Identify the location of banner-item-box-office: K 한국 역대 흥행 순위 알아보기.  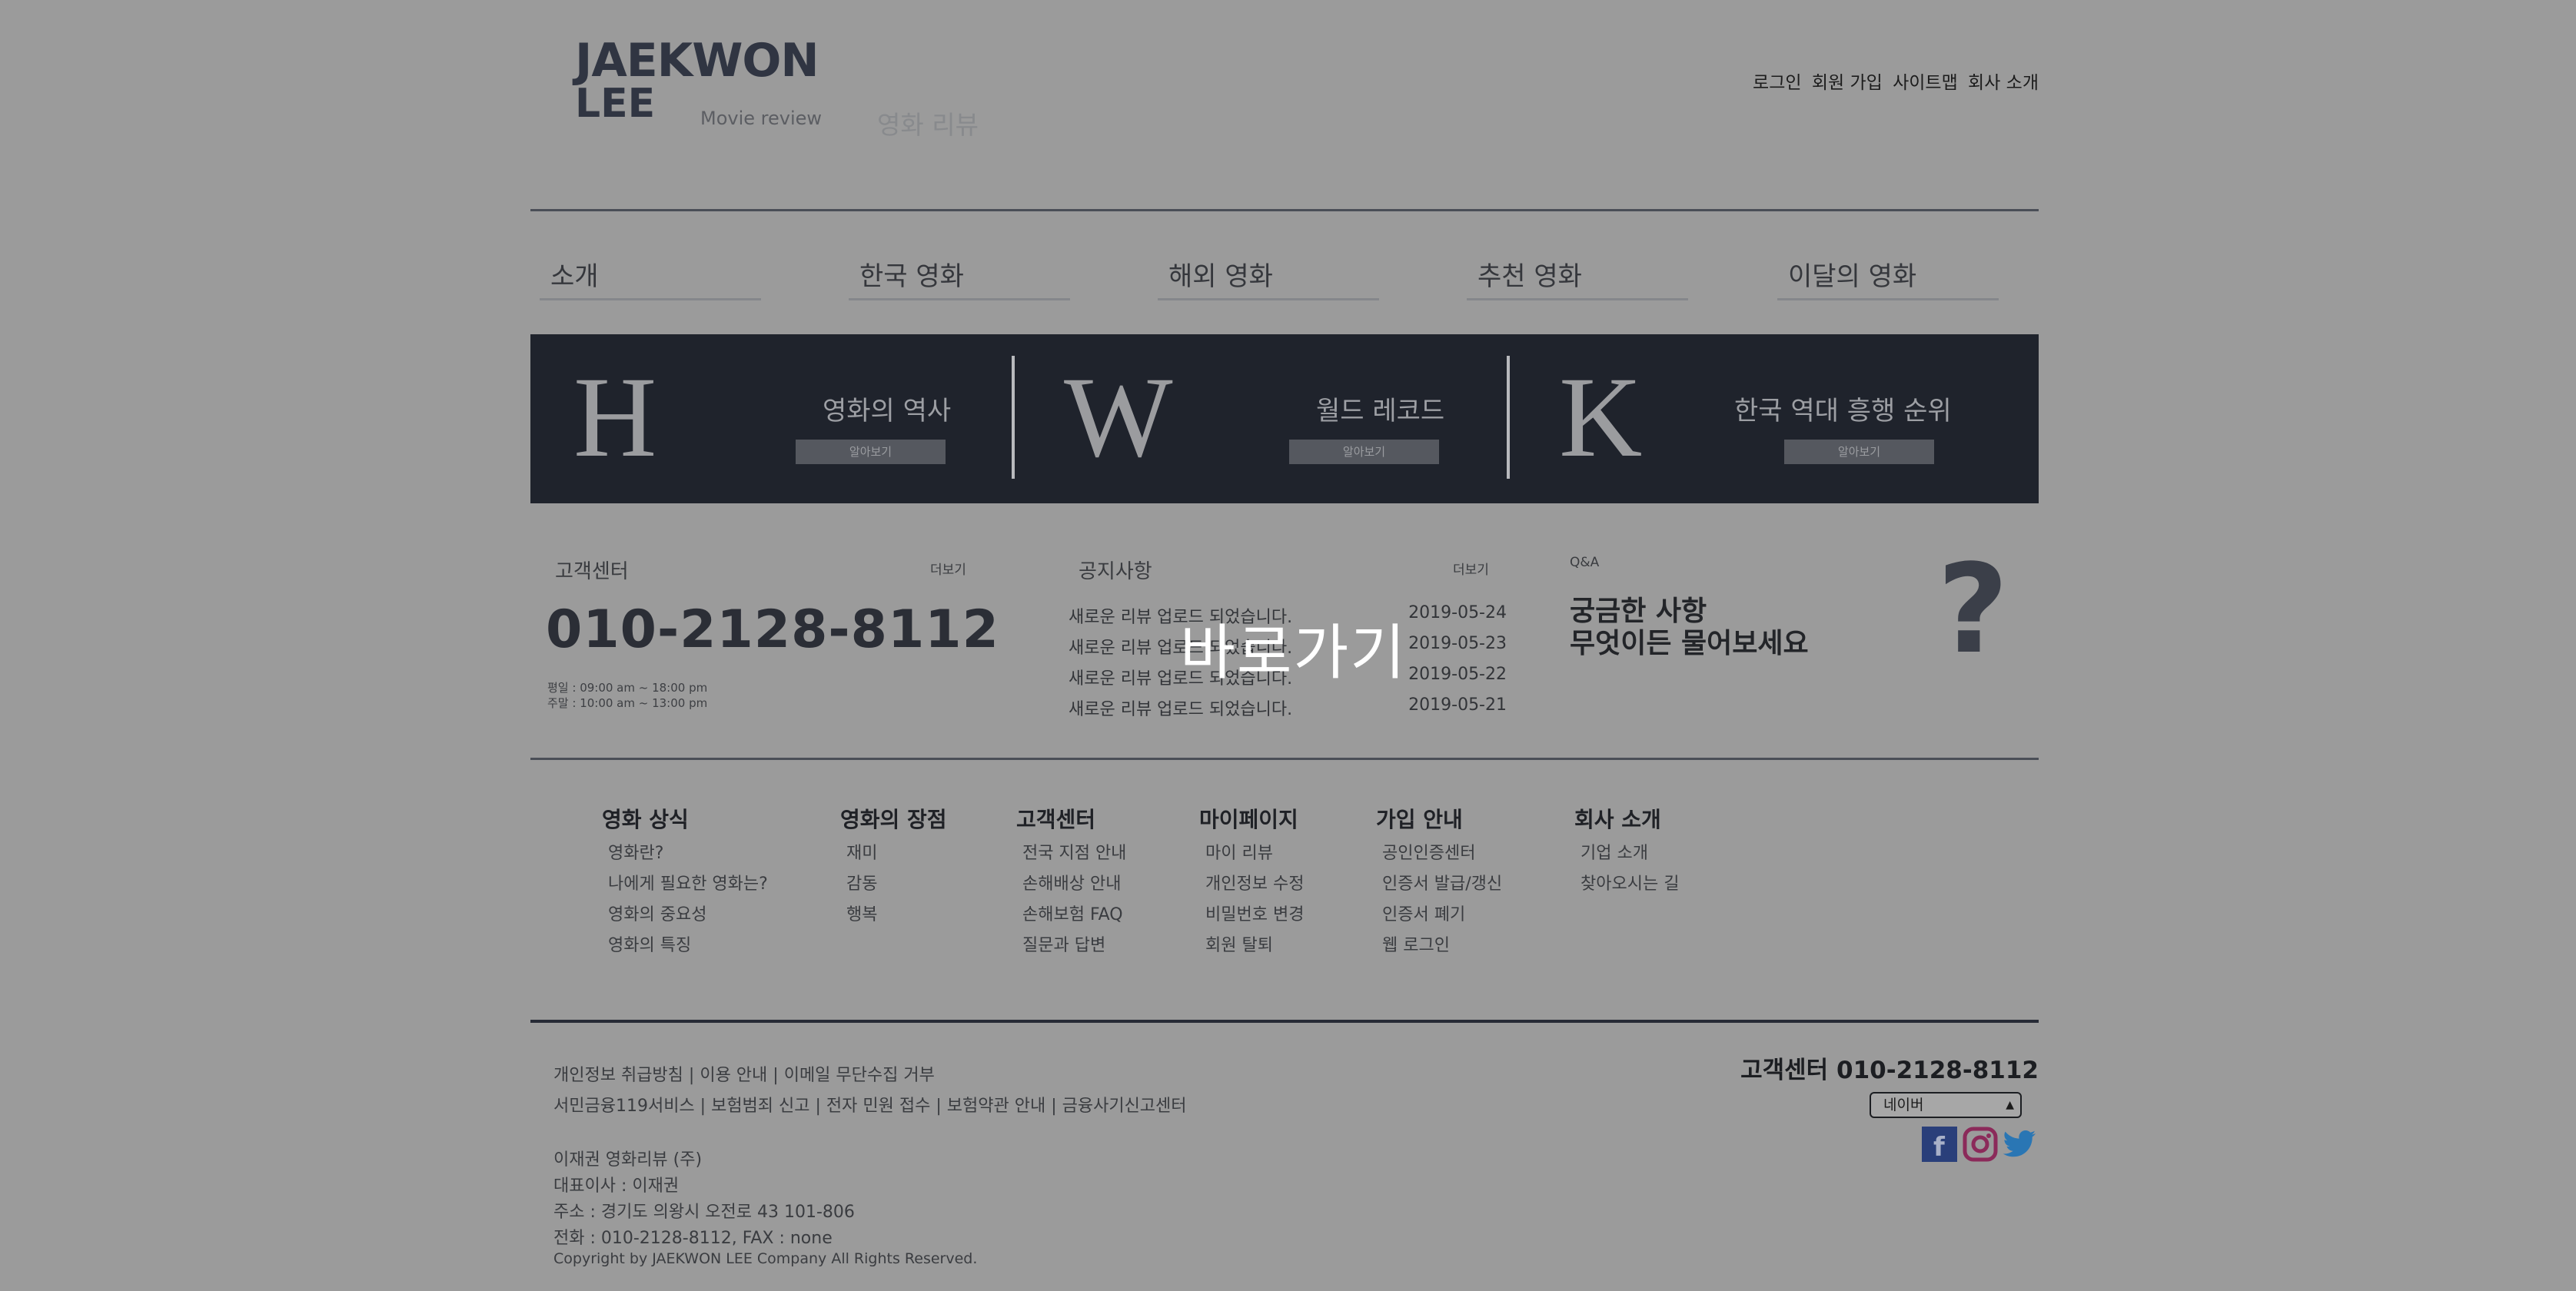
(1767, 419).